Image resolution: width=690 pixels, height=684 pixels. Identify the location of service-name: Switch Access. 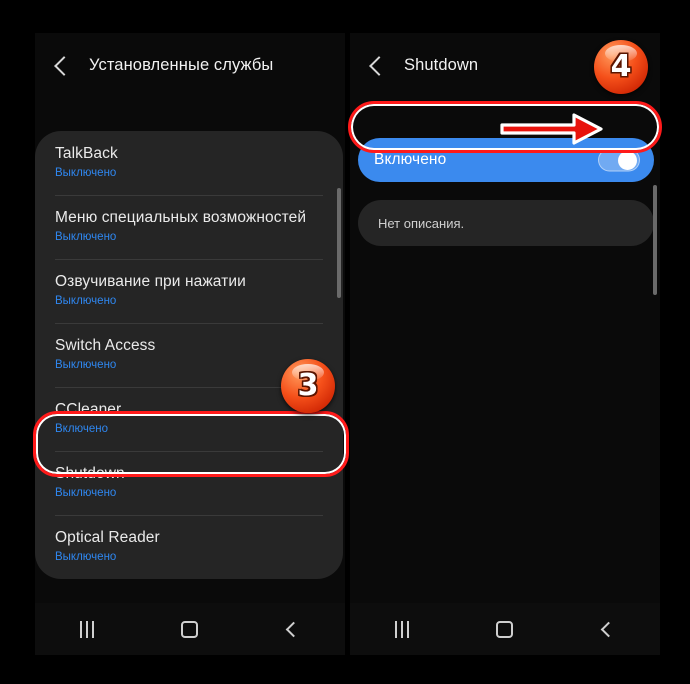
(105, 345).